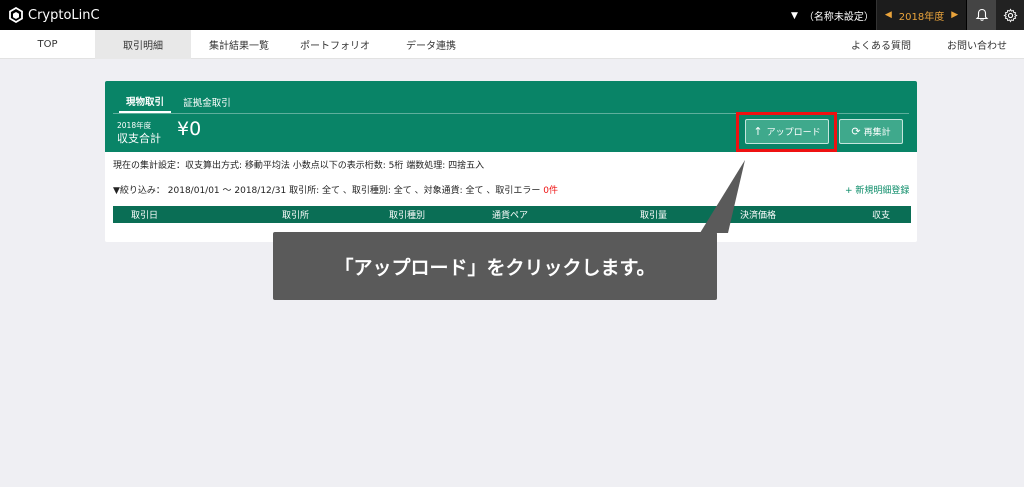 The width and height of the screenshot is (1024, 487). I want to click on instruction-callout: 「アップロード」をクリックします。, so click(495, 266).